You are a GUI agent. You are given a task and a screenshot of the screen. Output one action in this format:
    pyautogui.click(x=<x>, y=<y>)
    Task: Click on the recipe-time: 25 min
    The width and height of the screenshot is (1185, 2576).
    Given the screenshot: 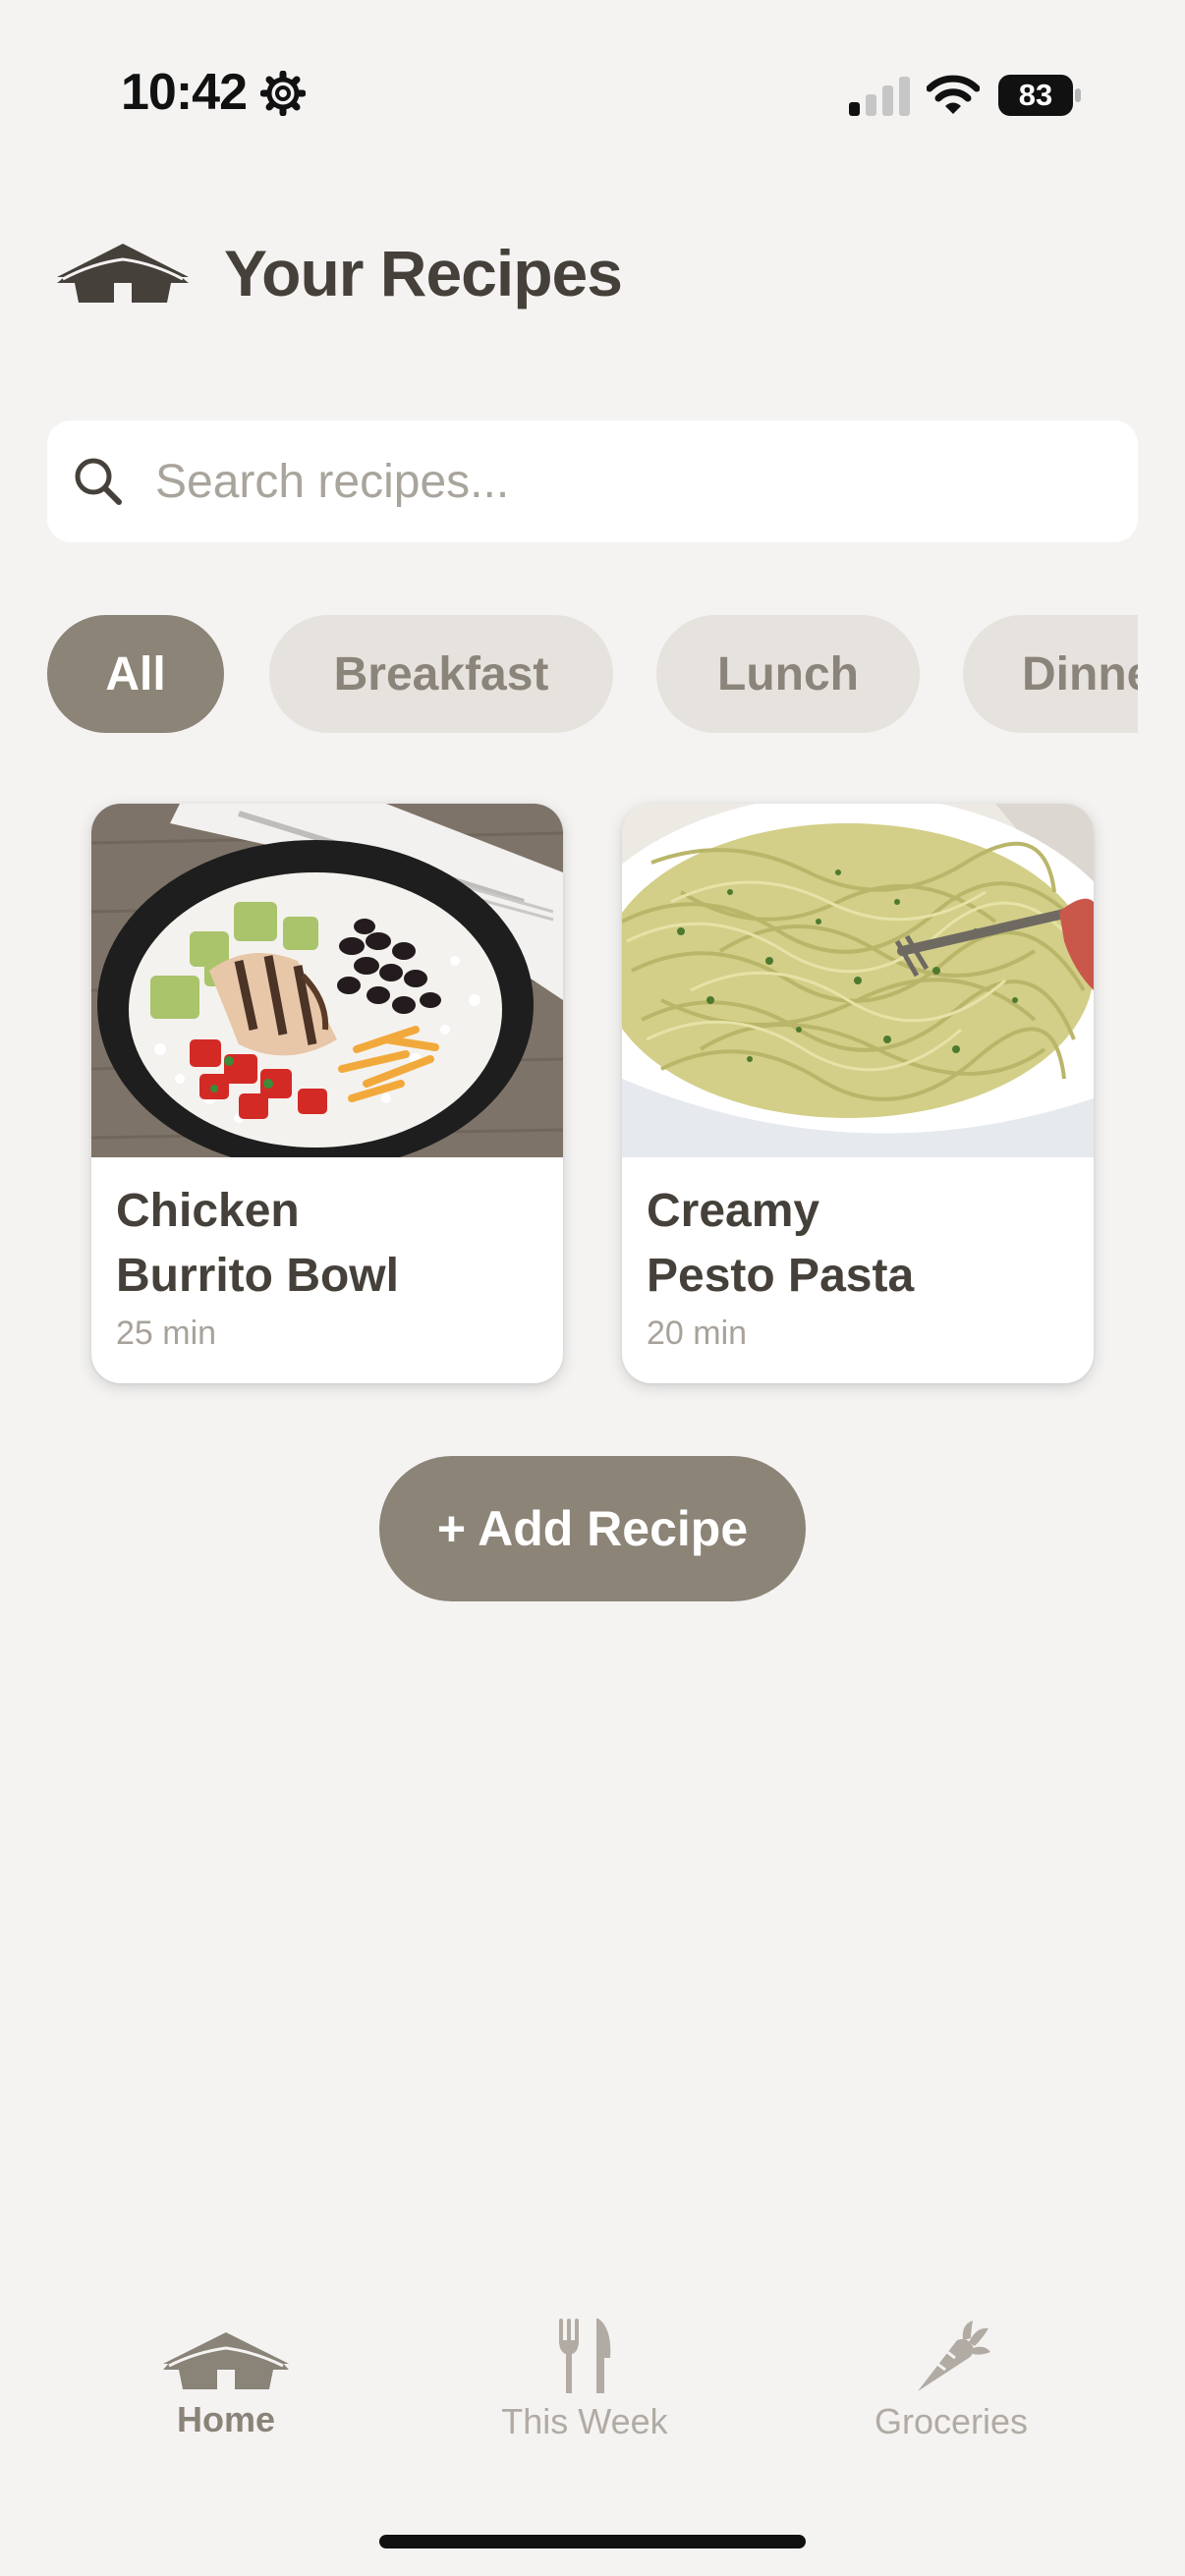 What is the action you would take?
    pyautogui.click(x=167, y=1333)
    